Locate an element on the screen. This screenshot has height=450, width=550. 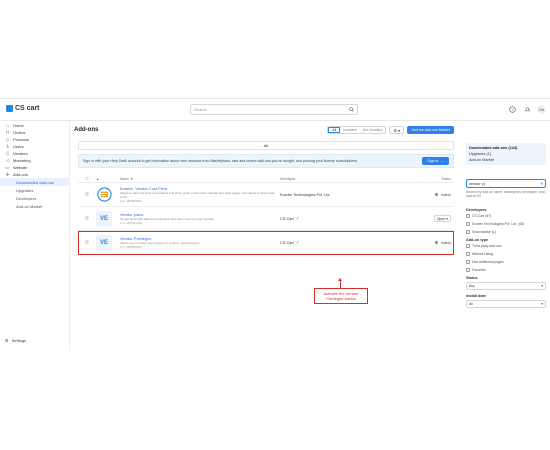
filter-label: Without rating is located at coordinates (482, 253).